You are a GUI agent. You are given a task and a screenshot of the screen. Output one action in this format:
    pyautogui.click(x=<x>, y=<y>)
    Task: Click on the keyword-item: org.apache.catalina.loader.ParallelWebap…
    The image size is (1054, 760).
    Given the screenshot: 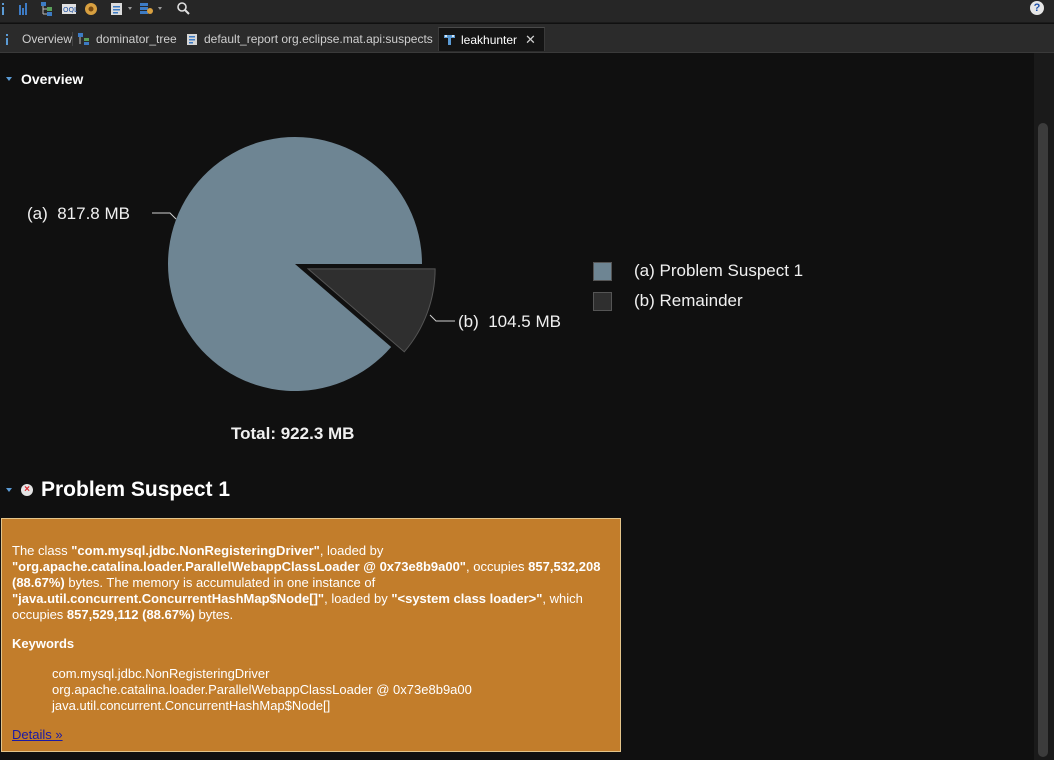 What is the action you would take?
    pyautogui.click(x=262, y=689)
    